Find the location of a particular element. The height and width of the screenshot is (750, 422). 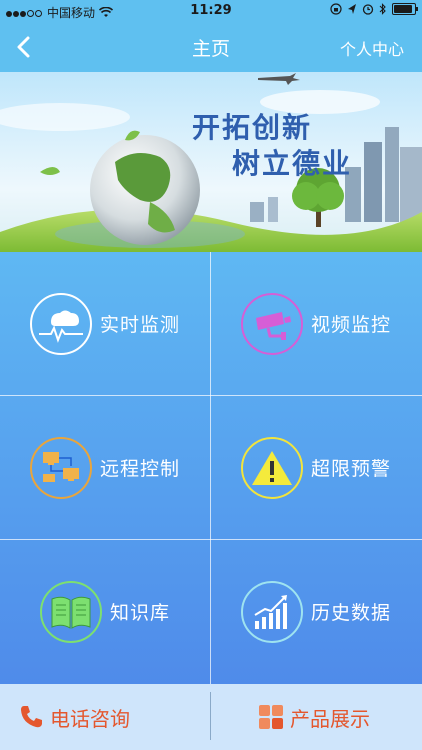

bottom-bar: 电话咨询 产品展示 is located at coordinates (211, 717).